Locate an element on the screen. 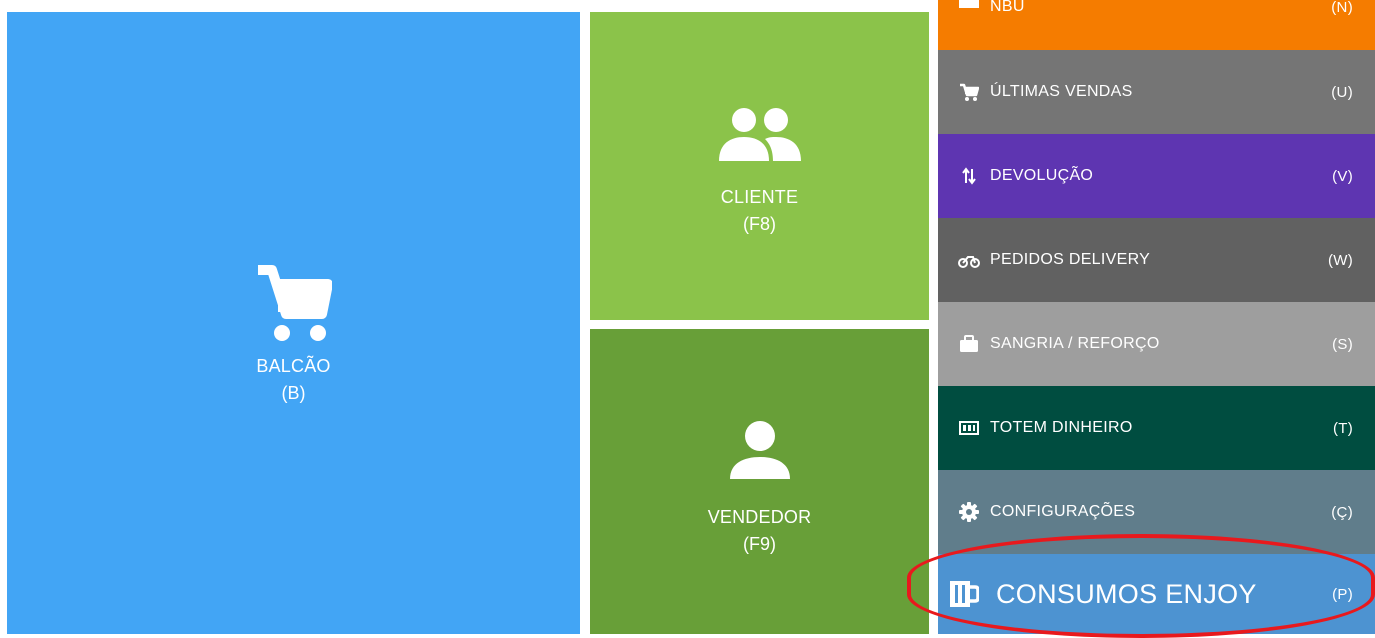 The image size is (1375, 638). cliente-key: (F8) is located at coordinates (759, 224).